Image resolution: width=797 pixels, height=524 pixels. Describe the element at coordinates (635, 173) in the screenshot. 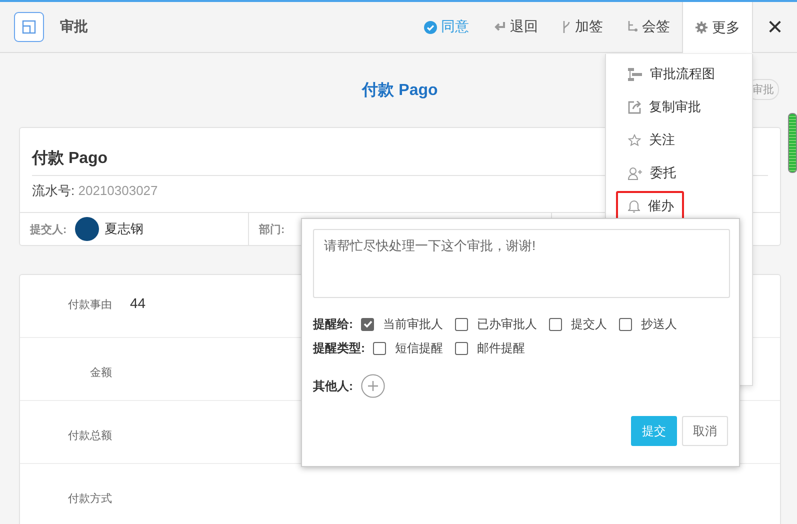

I see `user-icon` at that location.